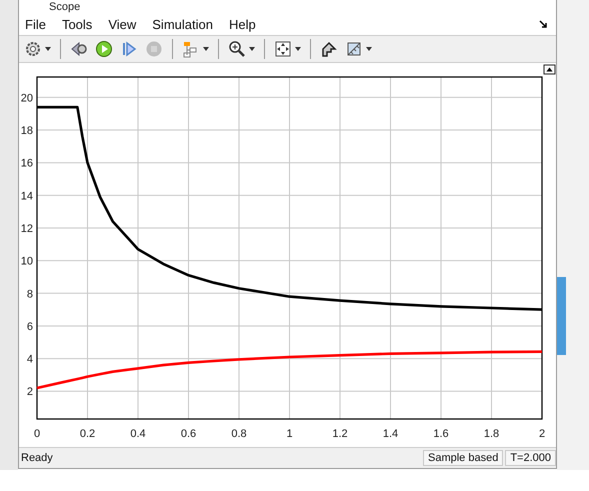 The image size is (589, 491). Describe the element at coordinates (26, 131) in the screenshot. I see `y-tick-label: 18` at that location.